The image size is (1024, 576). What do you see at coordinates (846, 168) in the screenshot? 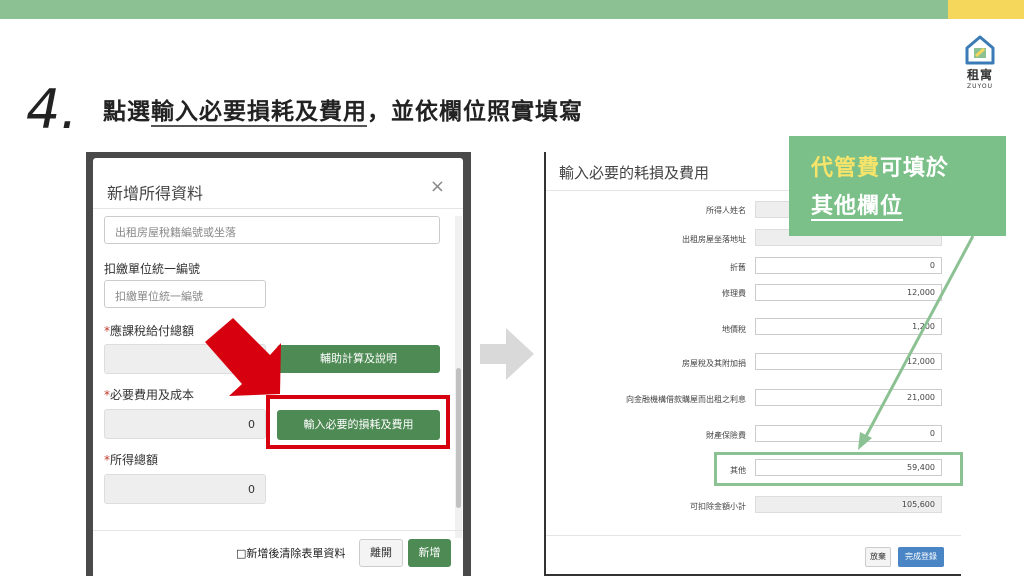
I see `callout-highlight: 代管費` at bounding box center [846, 168].